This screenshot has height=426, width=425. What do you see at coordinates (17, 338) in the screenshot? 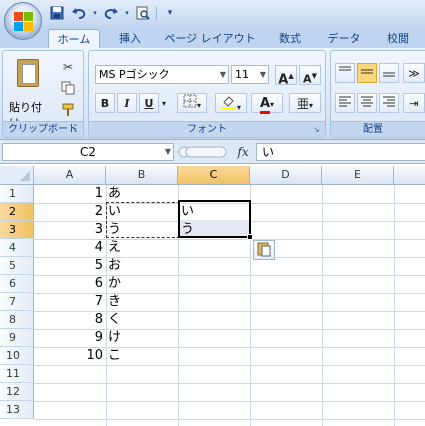
I see `row-header-9: 9` at bounding box center [17, 338].